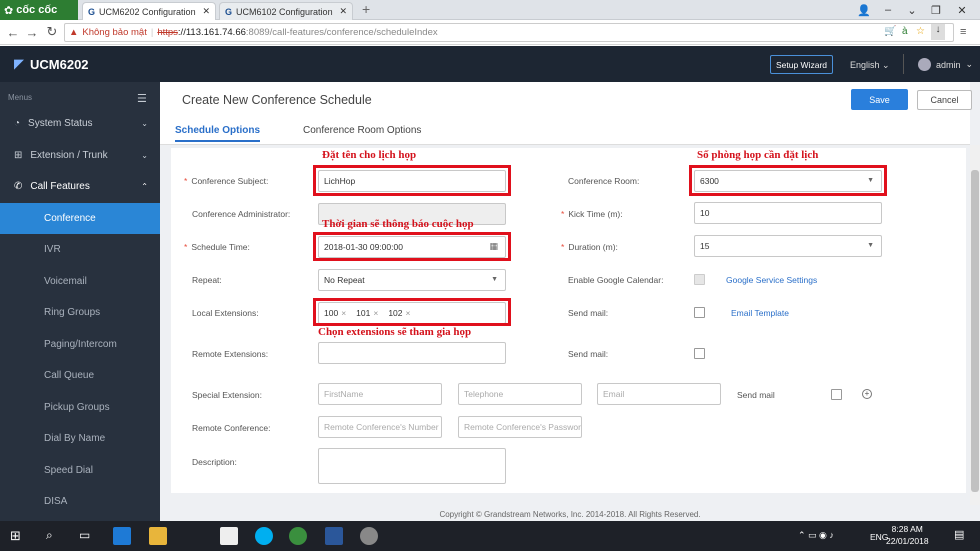 The height and width of the screenshot is (551, 980). Describe the element at coordinates (788, 246) in the screenshot. I see `duration-select: 15 ▼` at that location.